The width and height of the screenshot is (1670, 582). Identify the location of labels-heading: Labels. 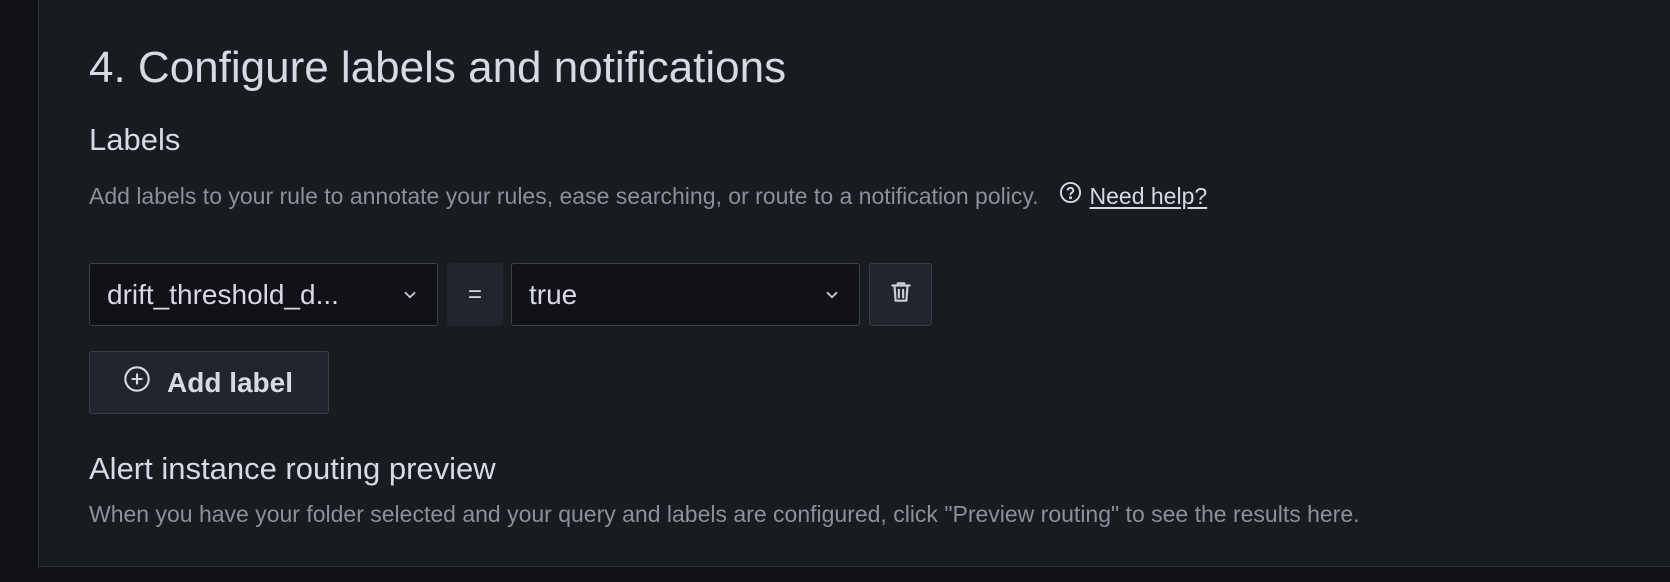
(135, 139).